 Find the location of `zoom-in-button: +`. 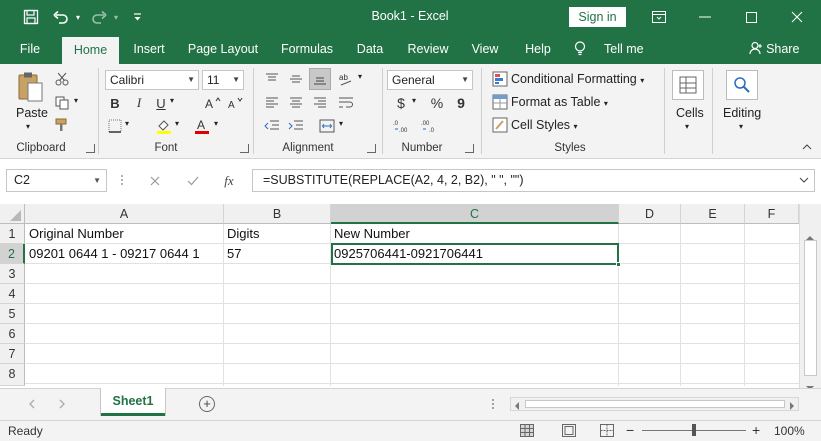

zoom-in-button: + is located at coordinates (756, 430).